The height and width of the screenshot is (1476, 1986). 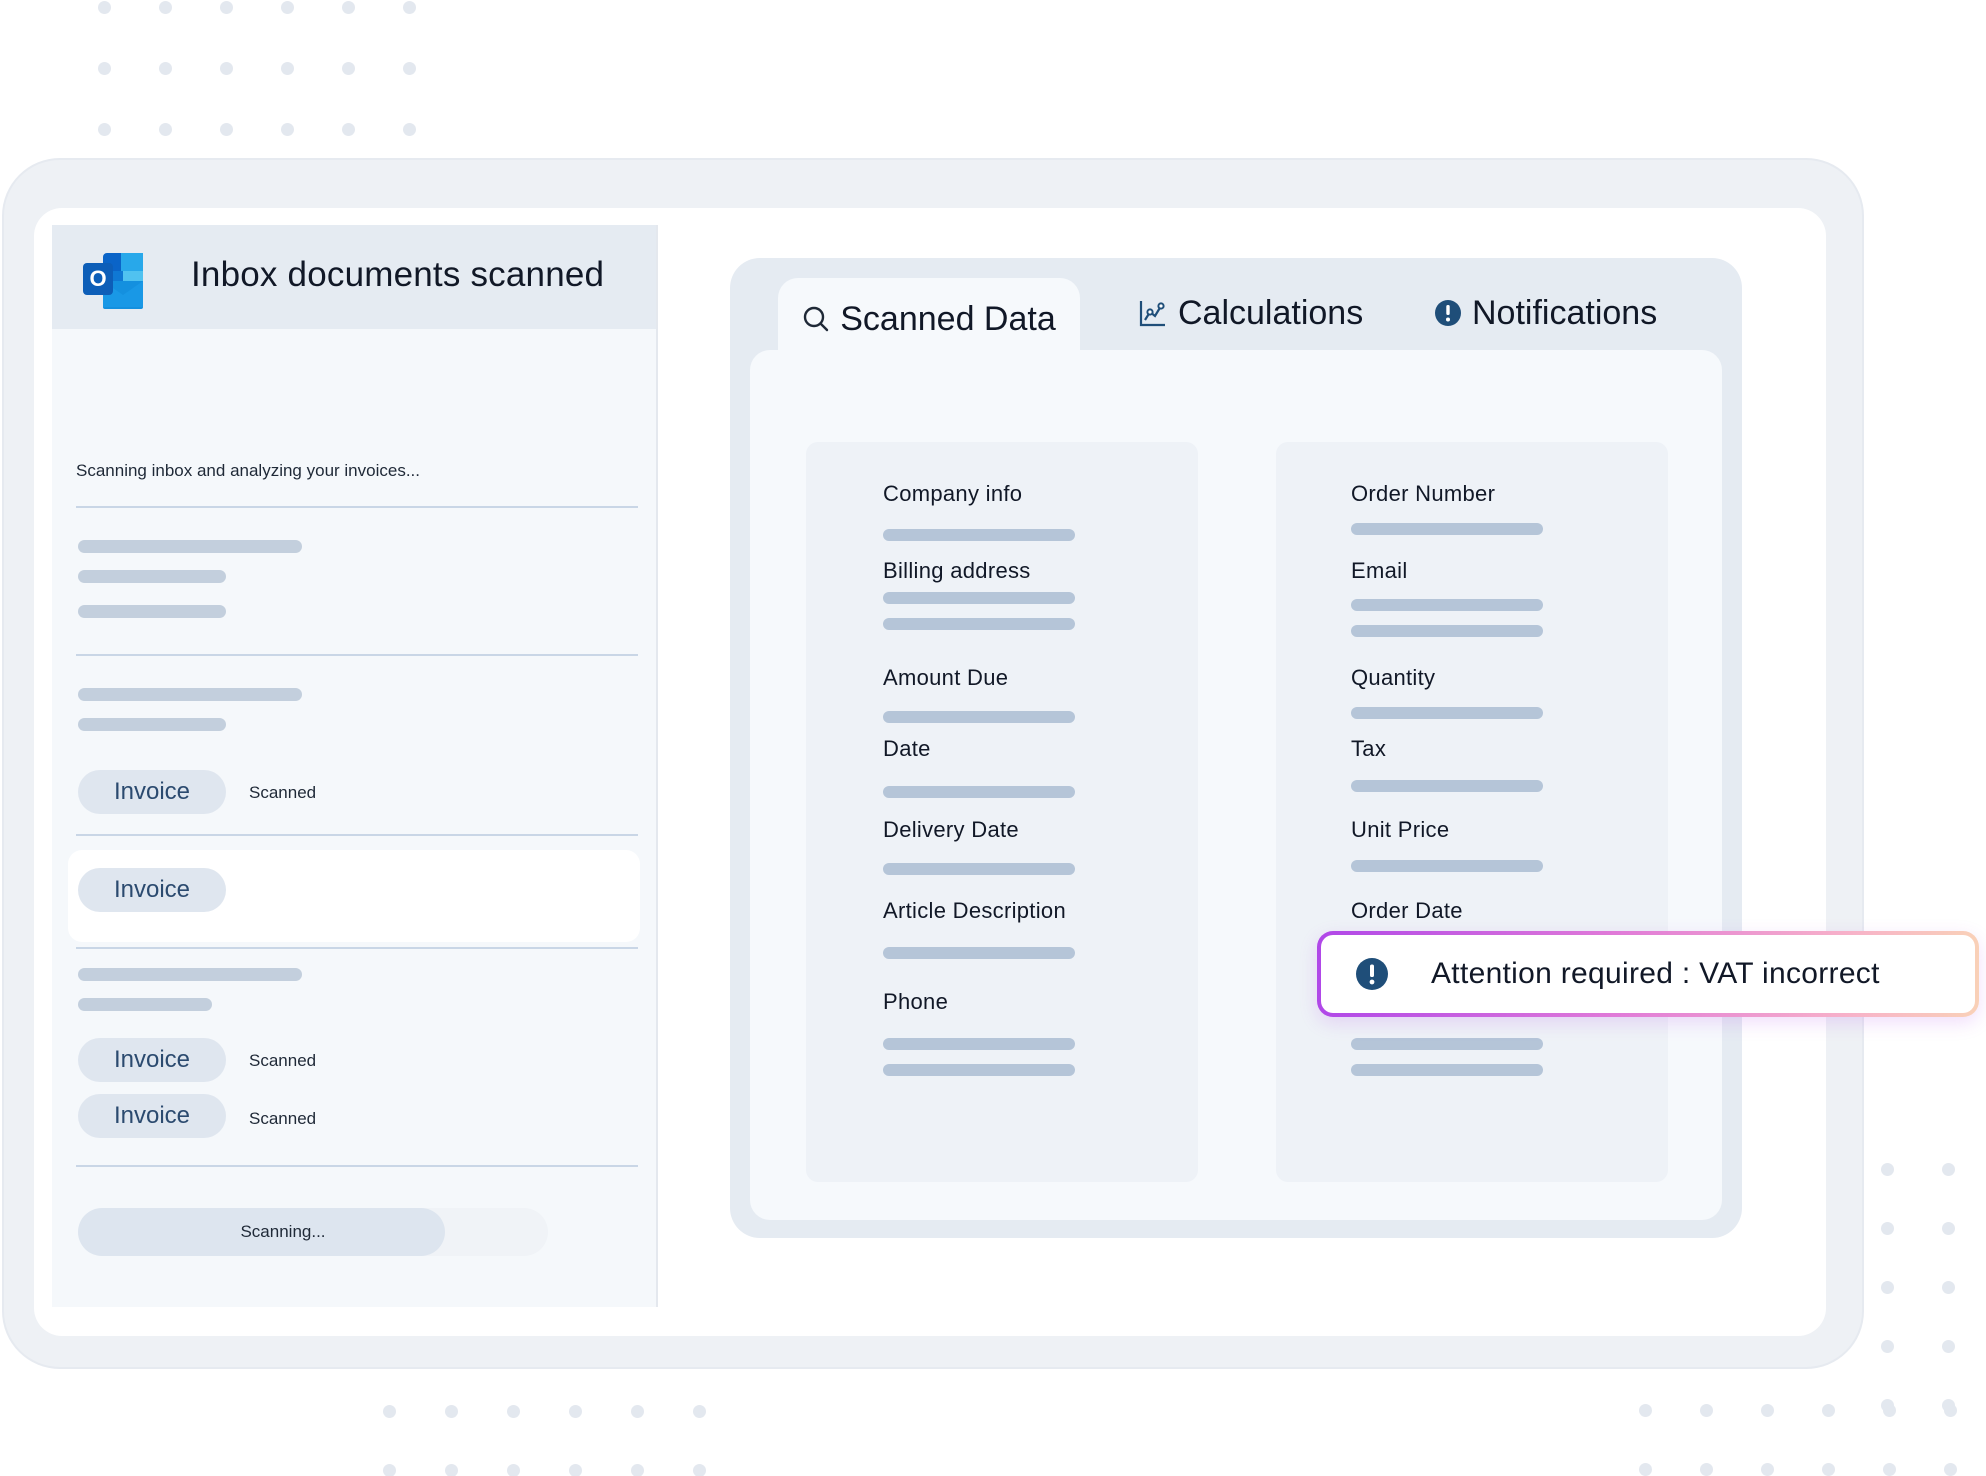 I want to click on field-delivery-date: Delivery Date, so click(x=951, y=829).